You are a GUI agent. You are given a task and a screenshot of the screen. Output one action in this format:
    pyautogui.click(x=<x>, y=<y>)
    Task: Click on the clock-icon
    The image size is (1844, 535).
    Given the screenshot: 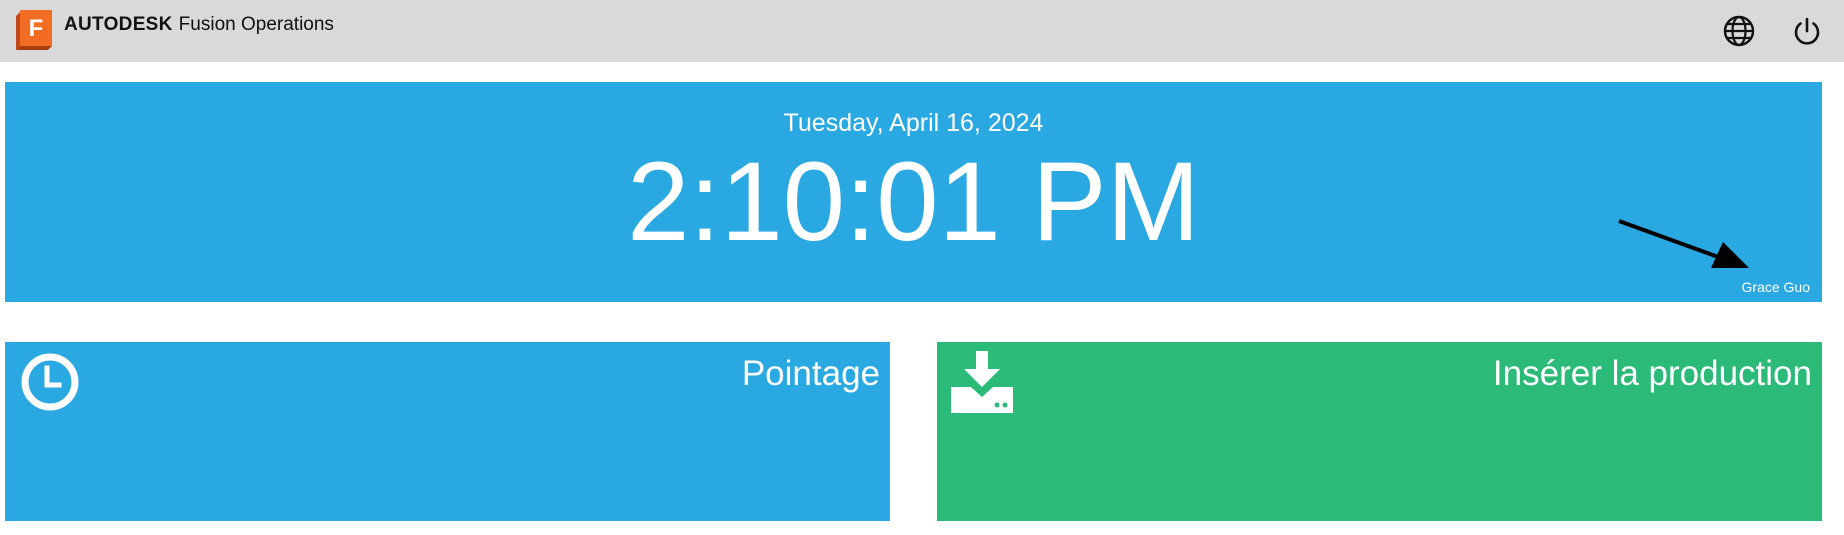 What is the action you would take?
    pyautogui.click(x=50, y=382)
    